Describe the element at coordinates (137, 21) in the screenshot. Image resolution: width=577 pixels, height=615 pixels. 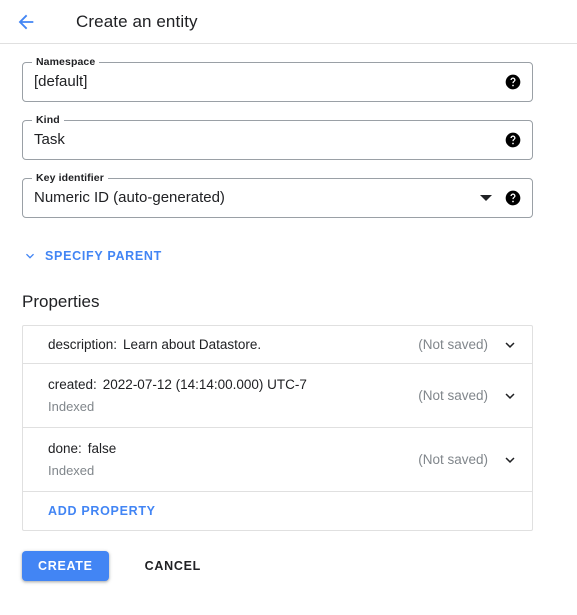
I see `page-title: Create an entity` at that location.